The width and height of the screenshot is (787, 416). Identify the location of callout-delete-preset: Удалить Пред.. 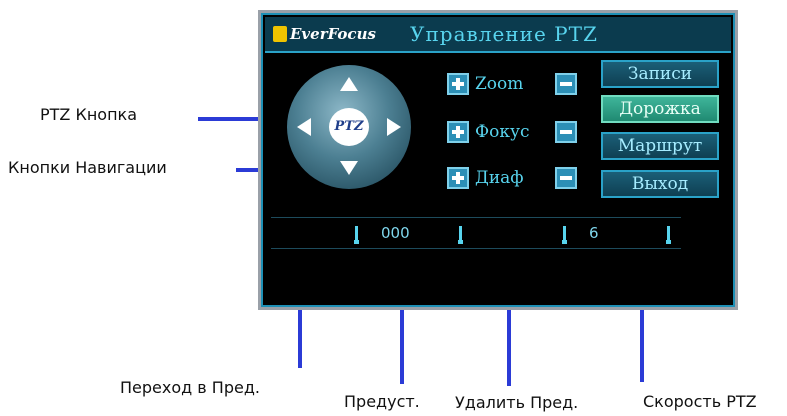
(517, 402).